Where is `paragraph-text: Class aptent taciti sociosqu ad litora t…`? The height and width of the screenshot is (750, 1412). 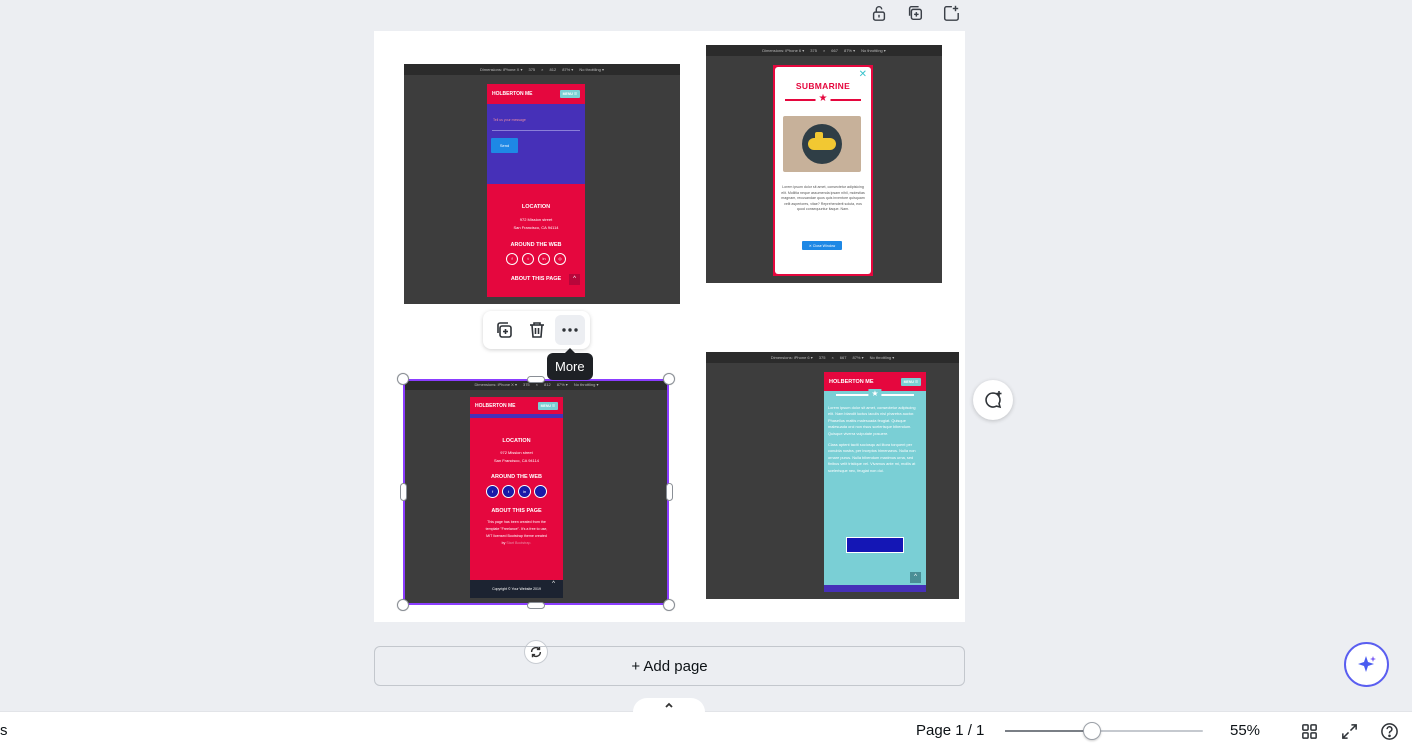 paragraph-text: Class aptent taciti sociosqu ad litora t… is located at coordinates (872, 457).